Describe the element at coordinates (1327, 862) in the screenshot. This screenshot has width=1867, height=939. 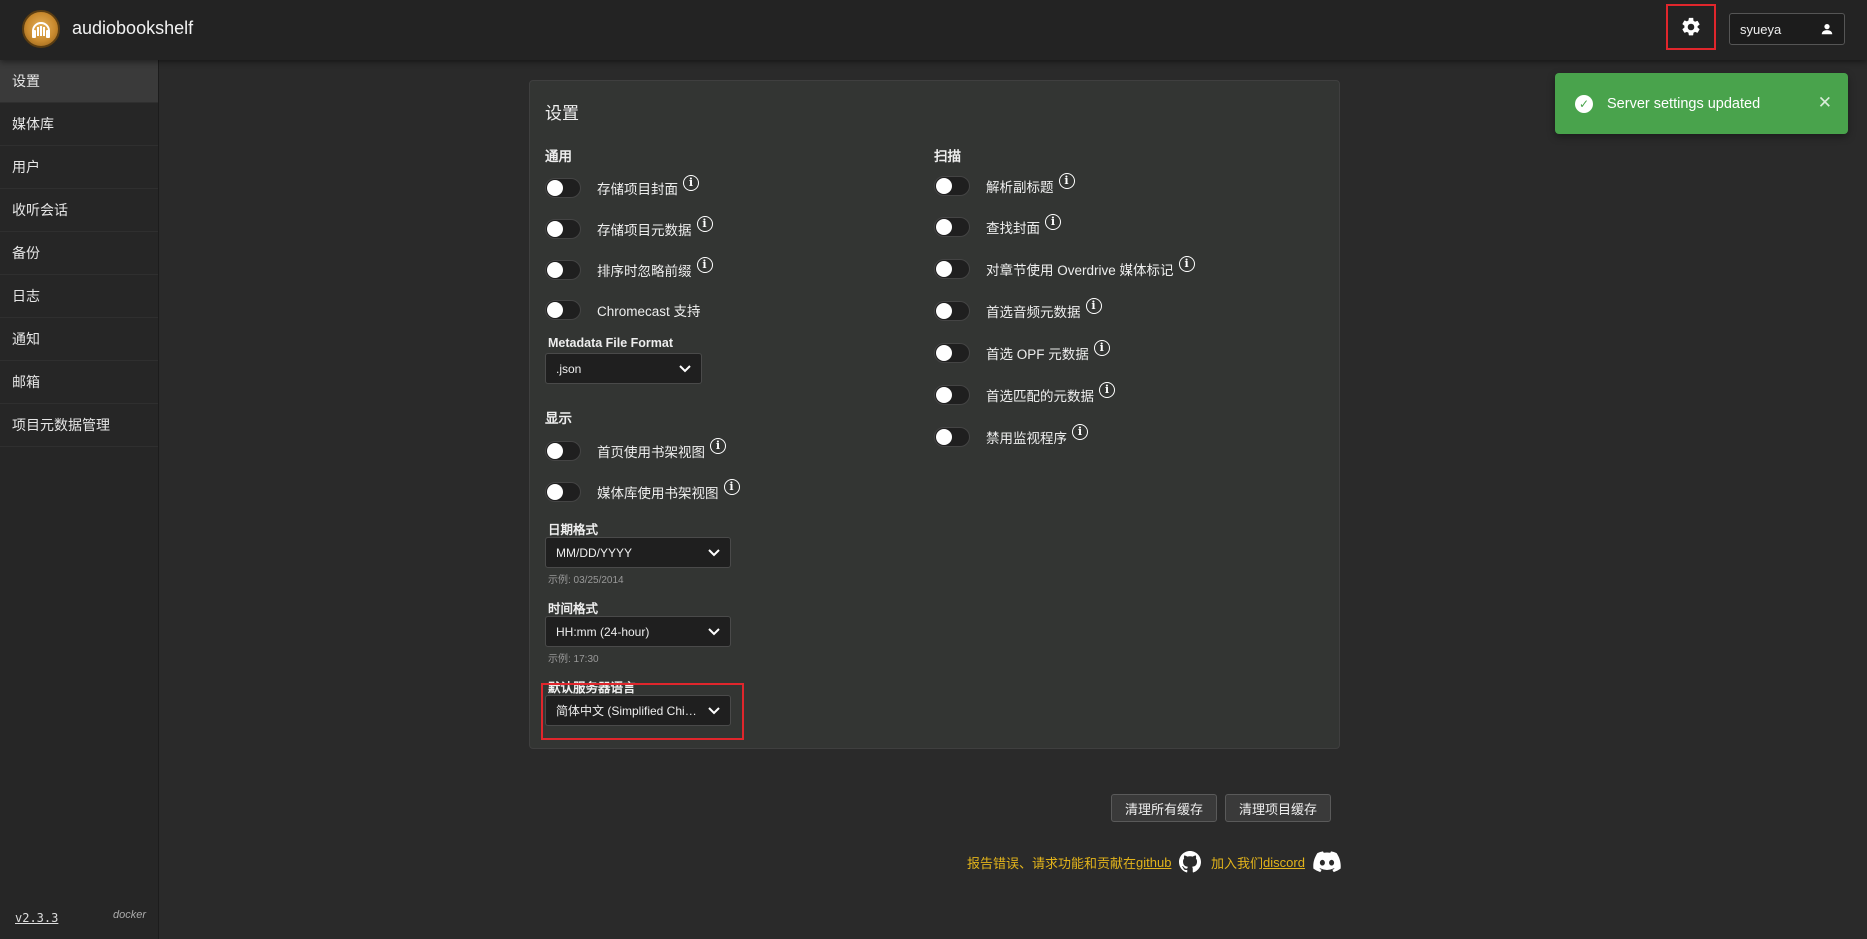
I see `discord-icon` at that location.